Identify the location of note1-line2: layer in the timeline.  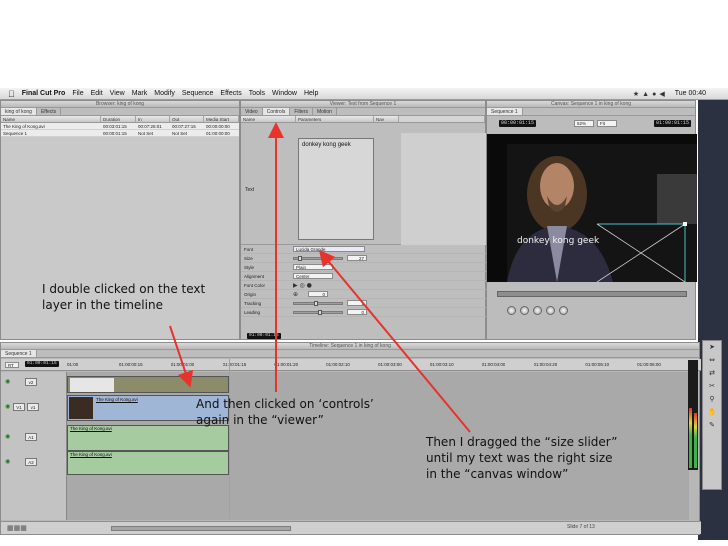
(102, 305).